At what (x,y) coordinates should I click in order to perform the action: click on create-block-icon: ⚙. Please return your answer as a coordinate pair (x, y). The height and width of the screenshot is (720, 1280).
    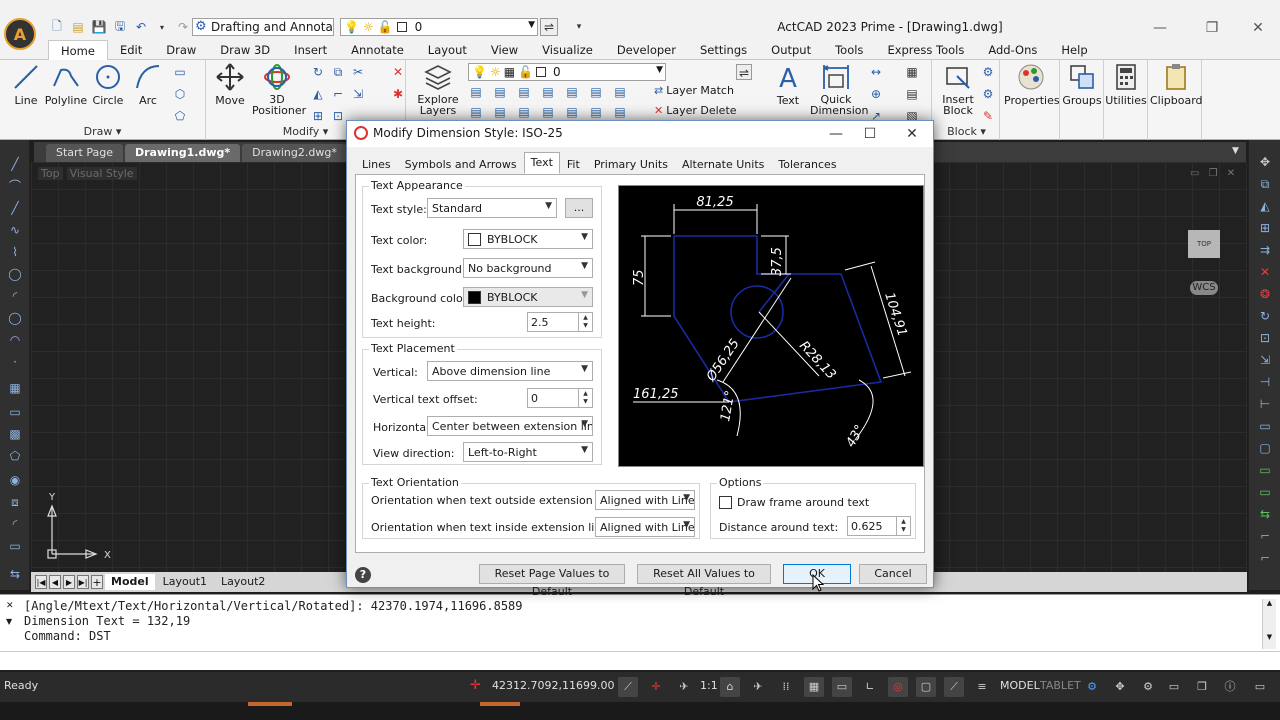
    Looking at the image, I should click on (988, 72).